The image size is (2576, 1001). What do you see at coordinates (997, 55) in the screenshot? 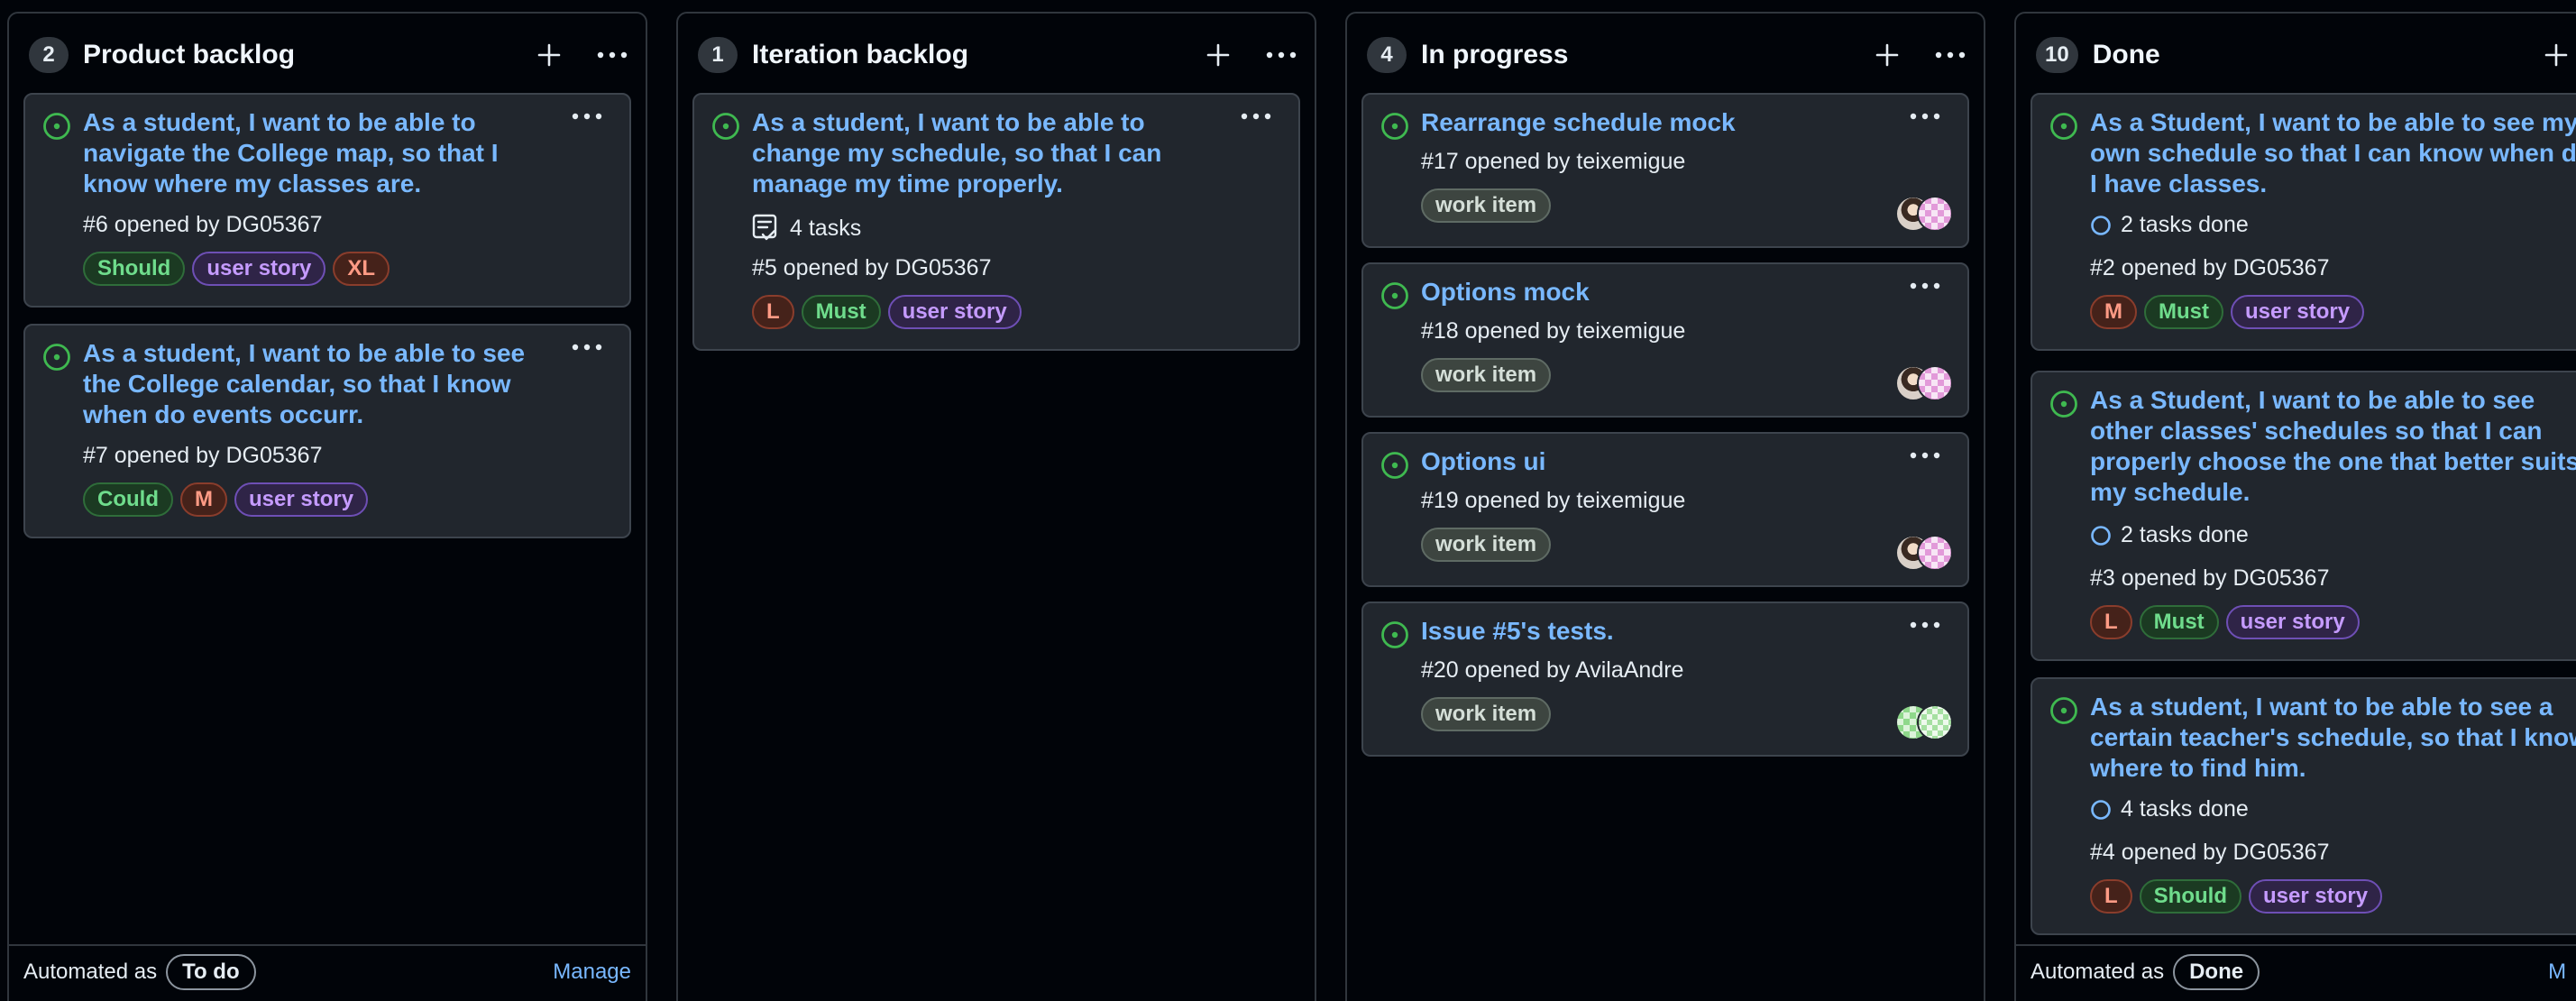
I see `column-header: 1 Iteration backlog` at bounding box center [997, 55].